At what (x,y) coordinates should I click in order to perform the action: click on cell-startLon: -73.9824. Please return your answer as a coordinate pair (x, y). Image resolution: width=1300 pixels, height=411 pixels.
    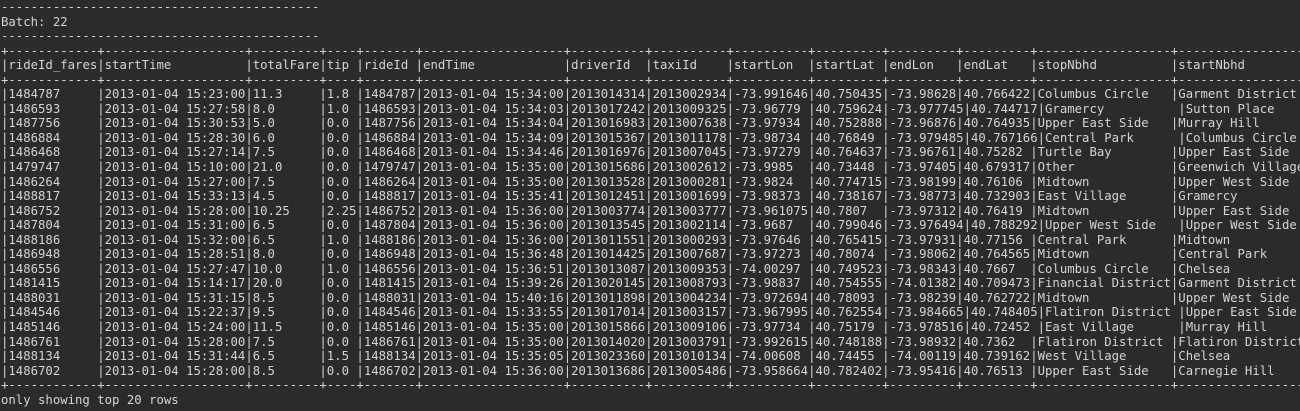
    Looking at the image, I should click on (771, 181).